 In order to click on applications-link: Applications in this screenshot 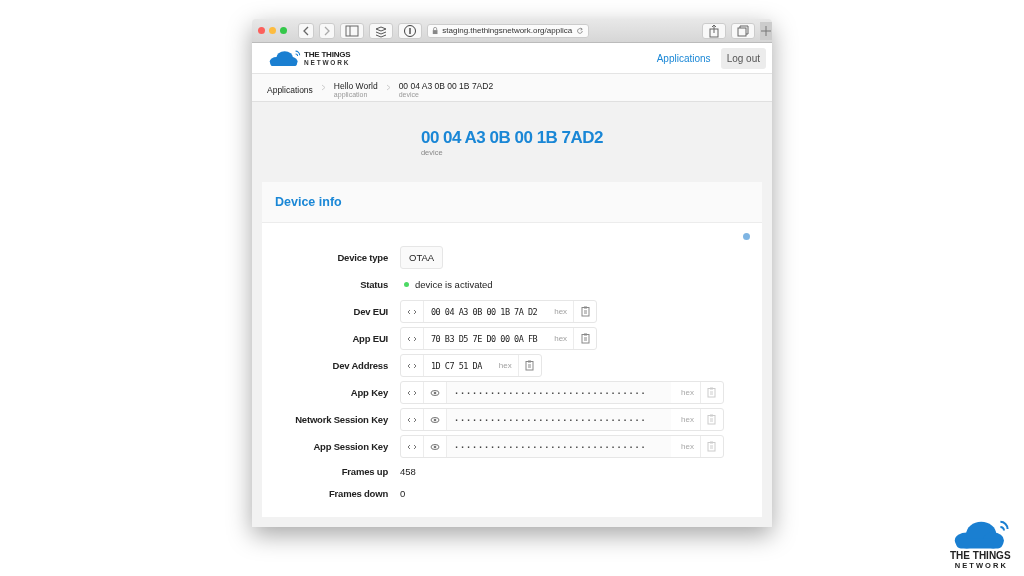, I will do `click(683, 58)`.